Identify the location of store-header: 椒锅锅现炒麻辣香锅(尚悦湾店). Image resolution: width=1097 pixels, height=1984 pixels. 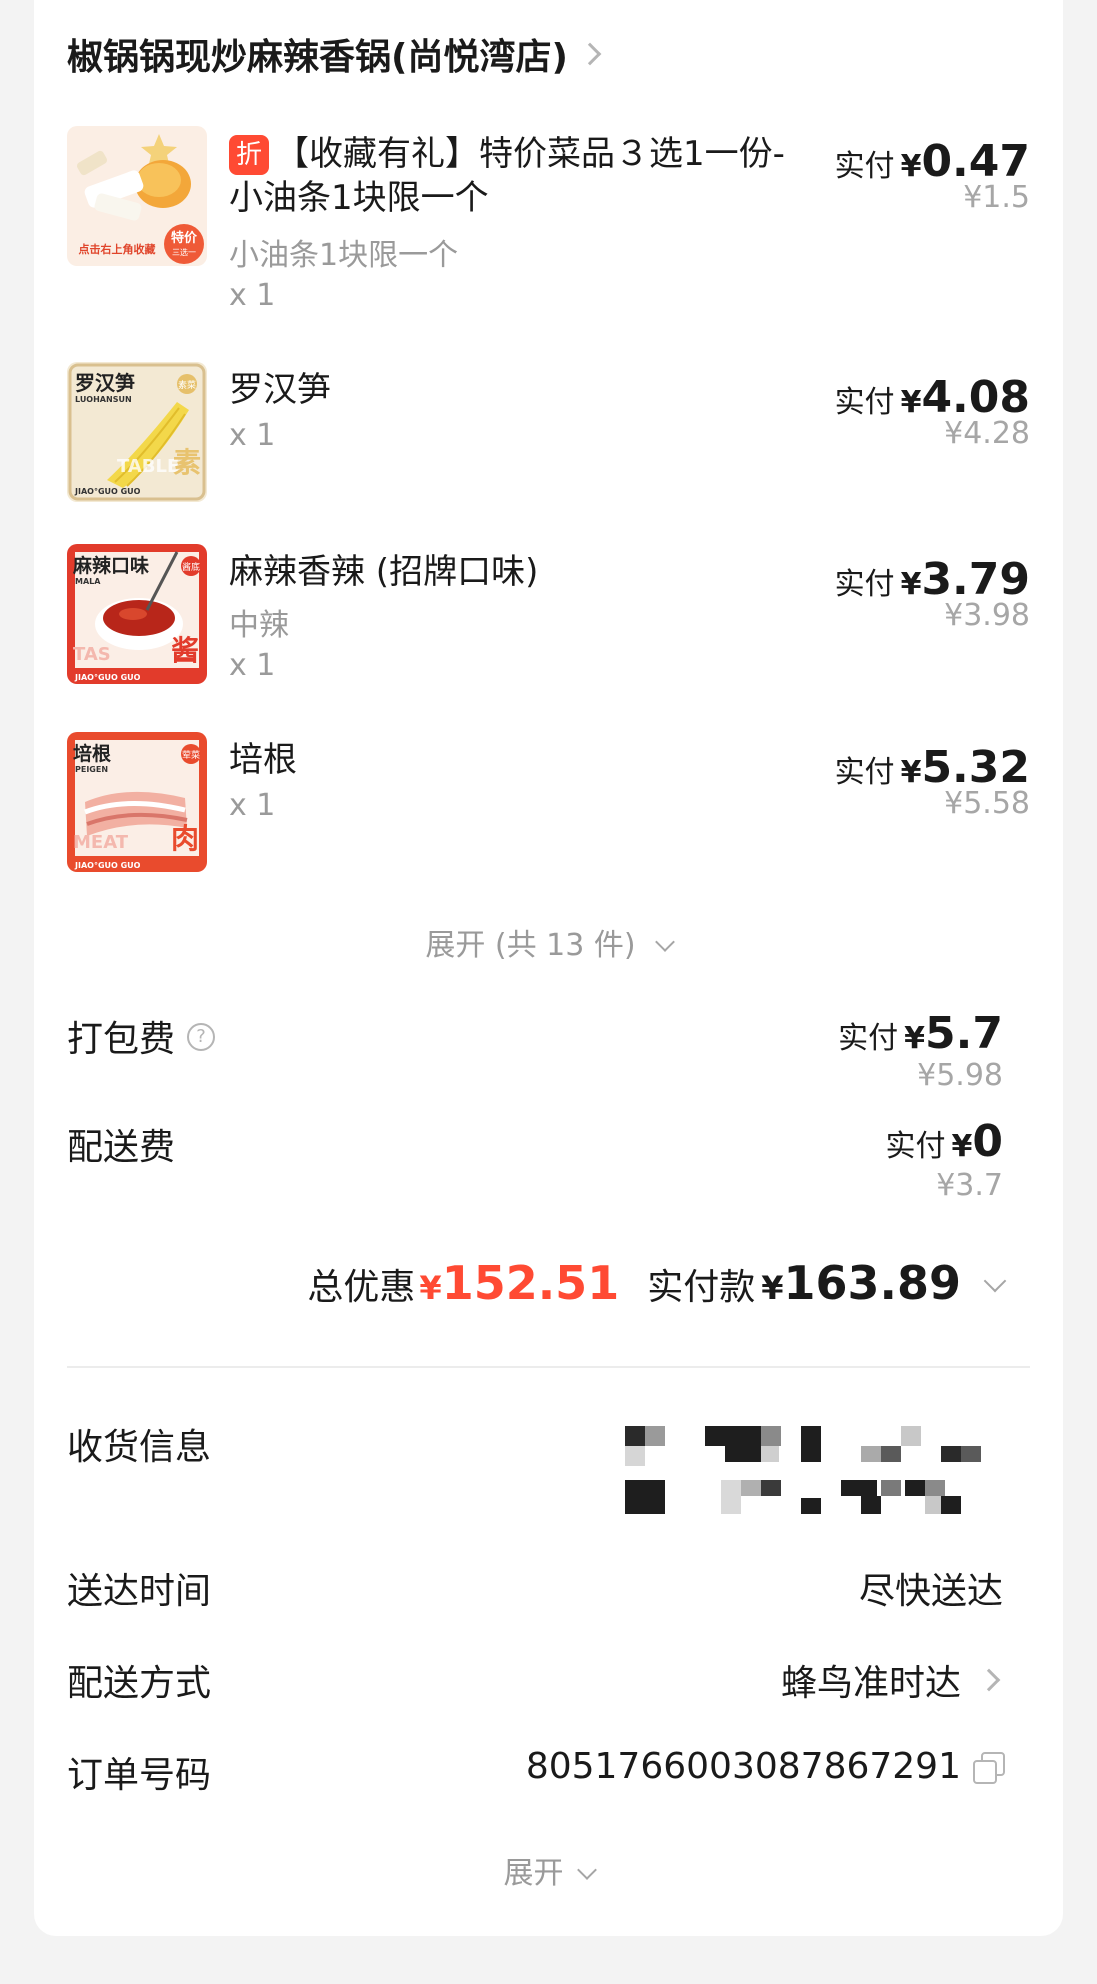
(334, 54).